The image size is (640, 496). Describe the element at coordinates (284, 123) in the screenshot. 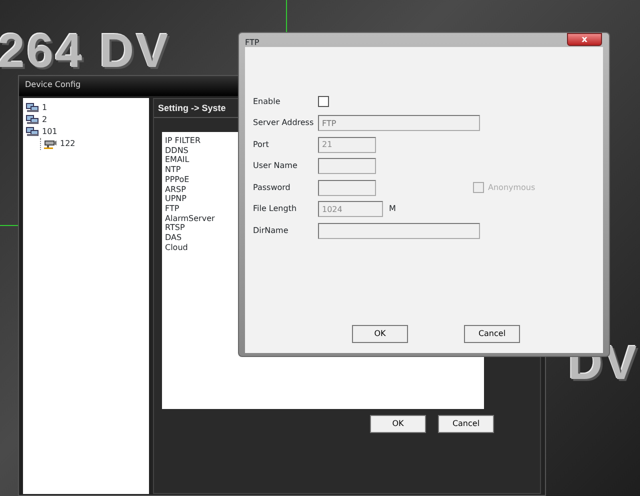

I see `field-label: Server Address` at that location.